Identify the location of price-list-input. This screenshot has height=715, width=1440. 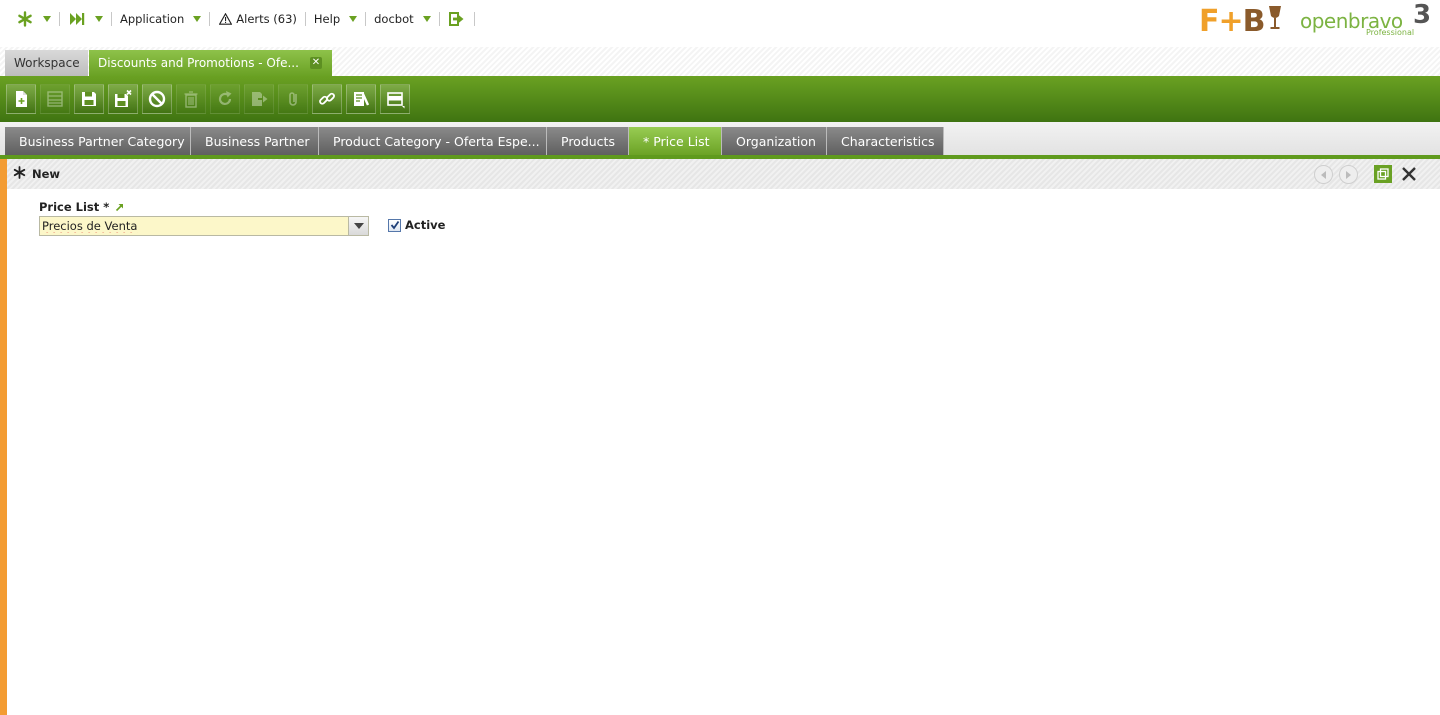
(194, 226).